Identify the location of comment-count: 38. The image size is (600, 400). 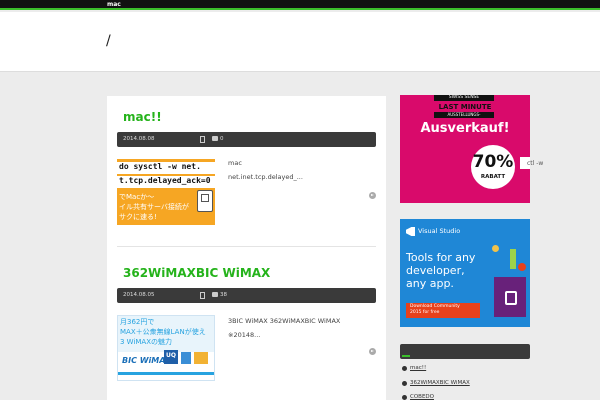
(223, 295).